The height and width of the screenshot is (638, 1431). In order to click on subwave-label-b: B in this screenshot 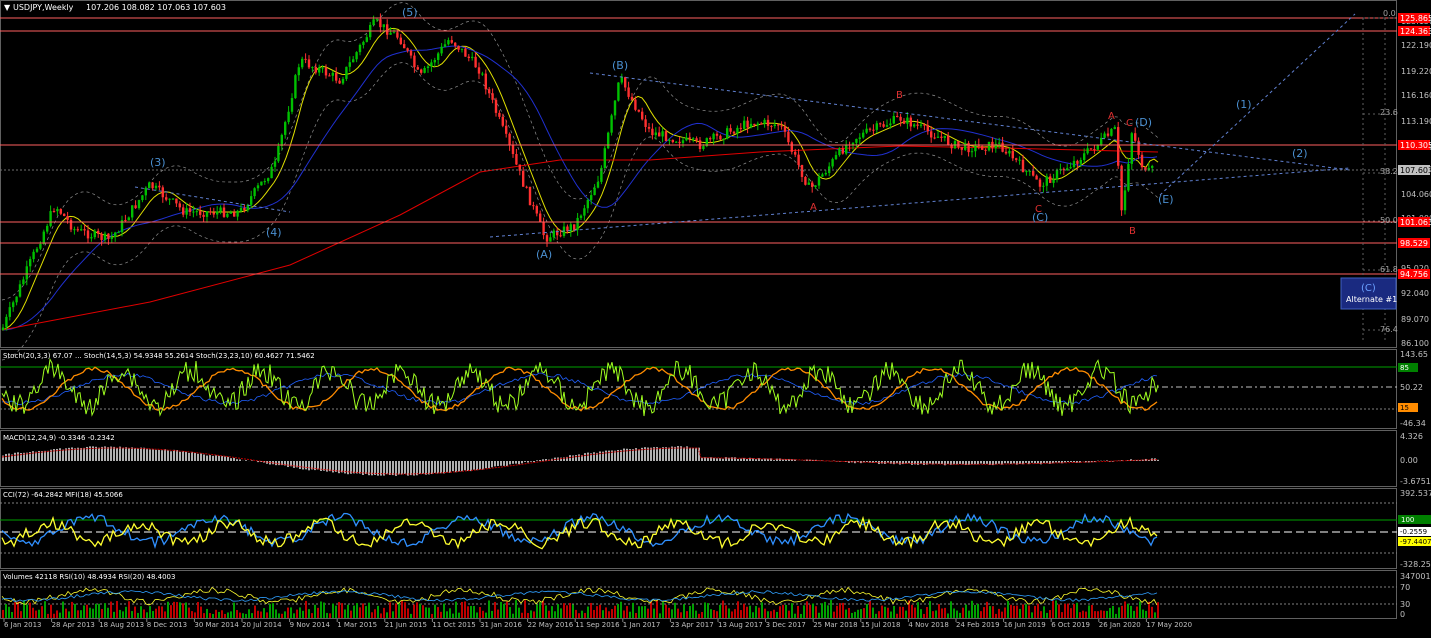, I will do `click(899, 95)`.